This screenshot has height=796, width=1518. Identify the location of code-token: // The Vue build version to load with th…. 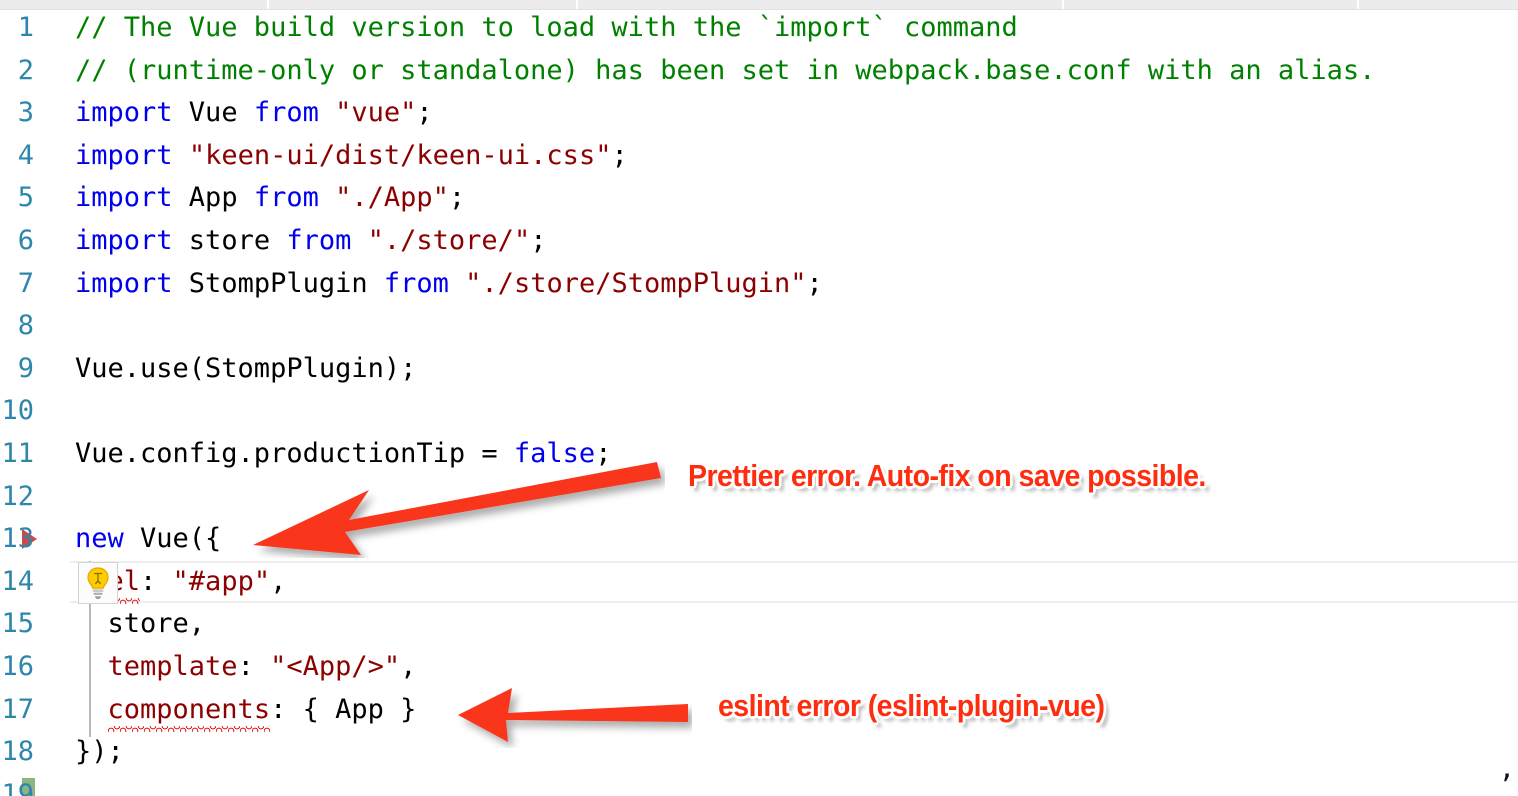
(546, 27).